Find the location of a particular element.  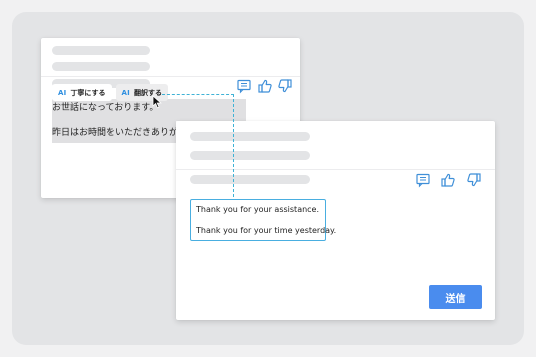

ai-toolbar: AI 丁寧にする AI 翻訳する is located at coordinates (110, 92).